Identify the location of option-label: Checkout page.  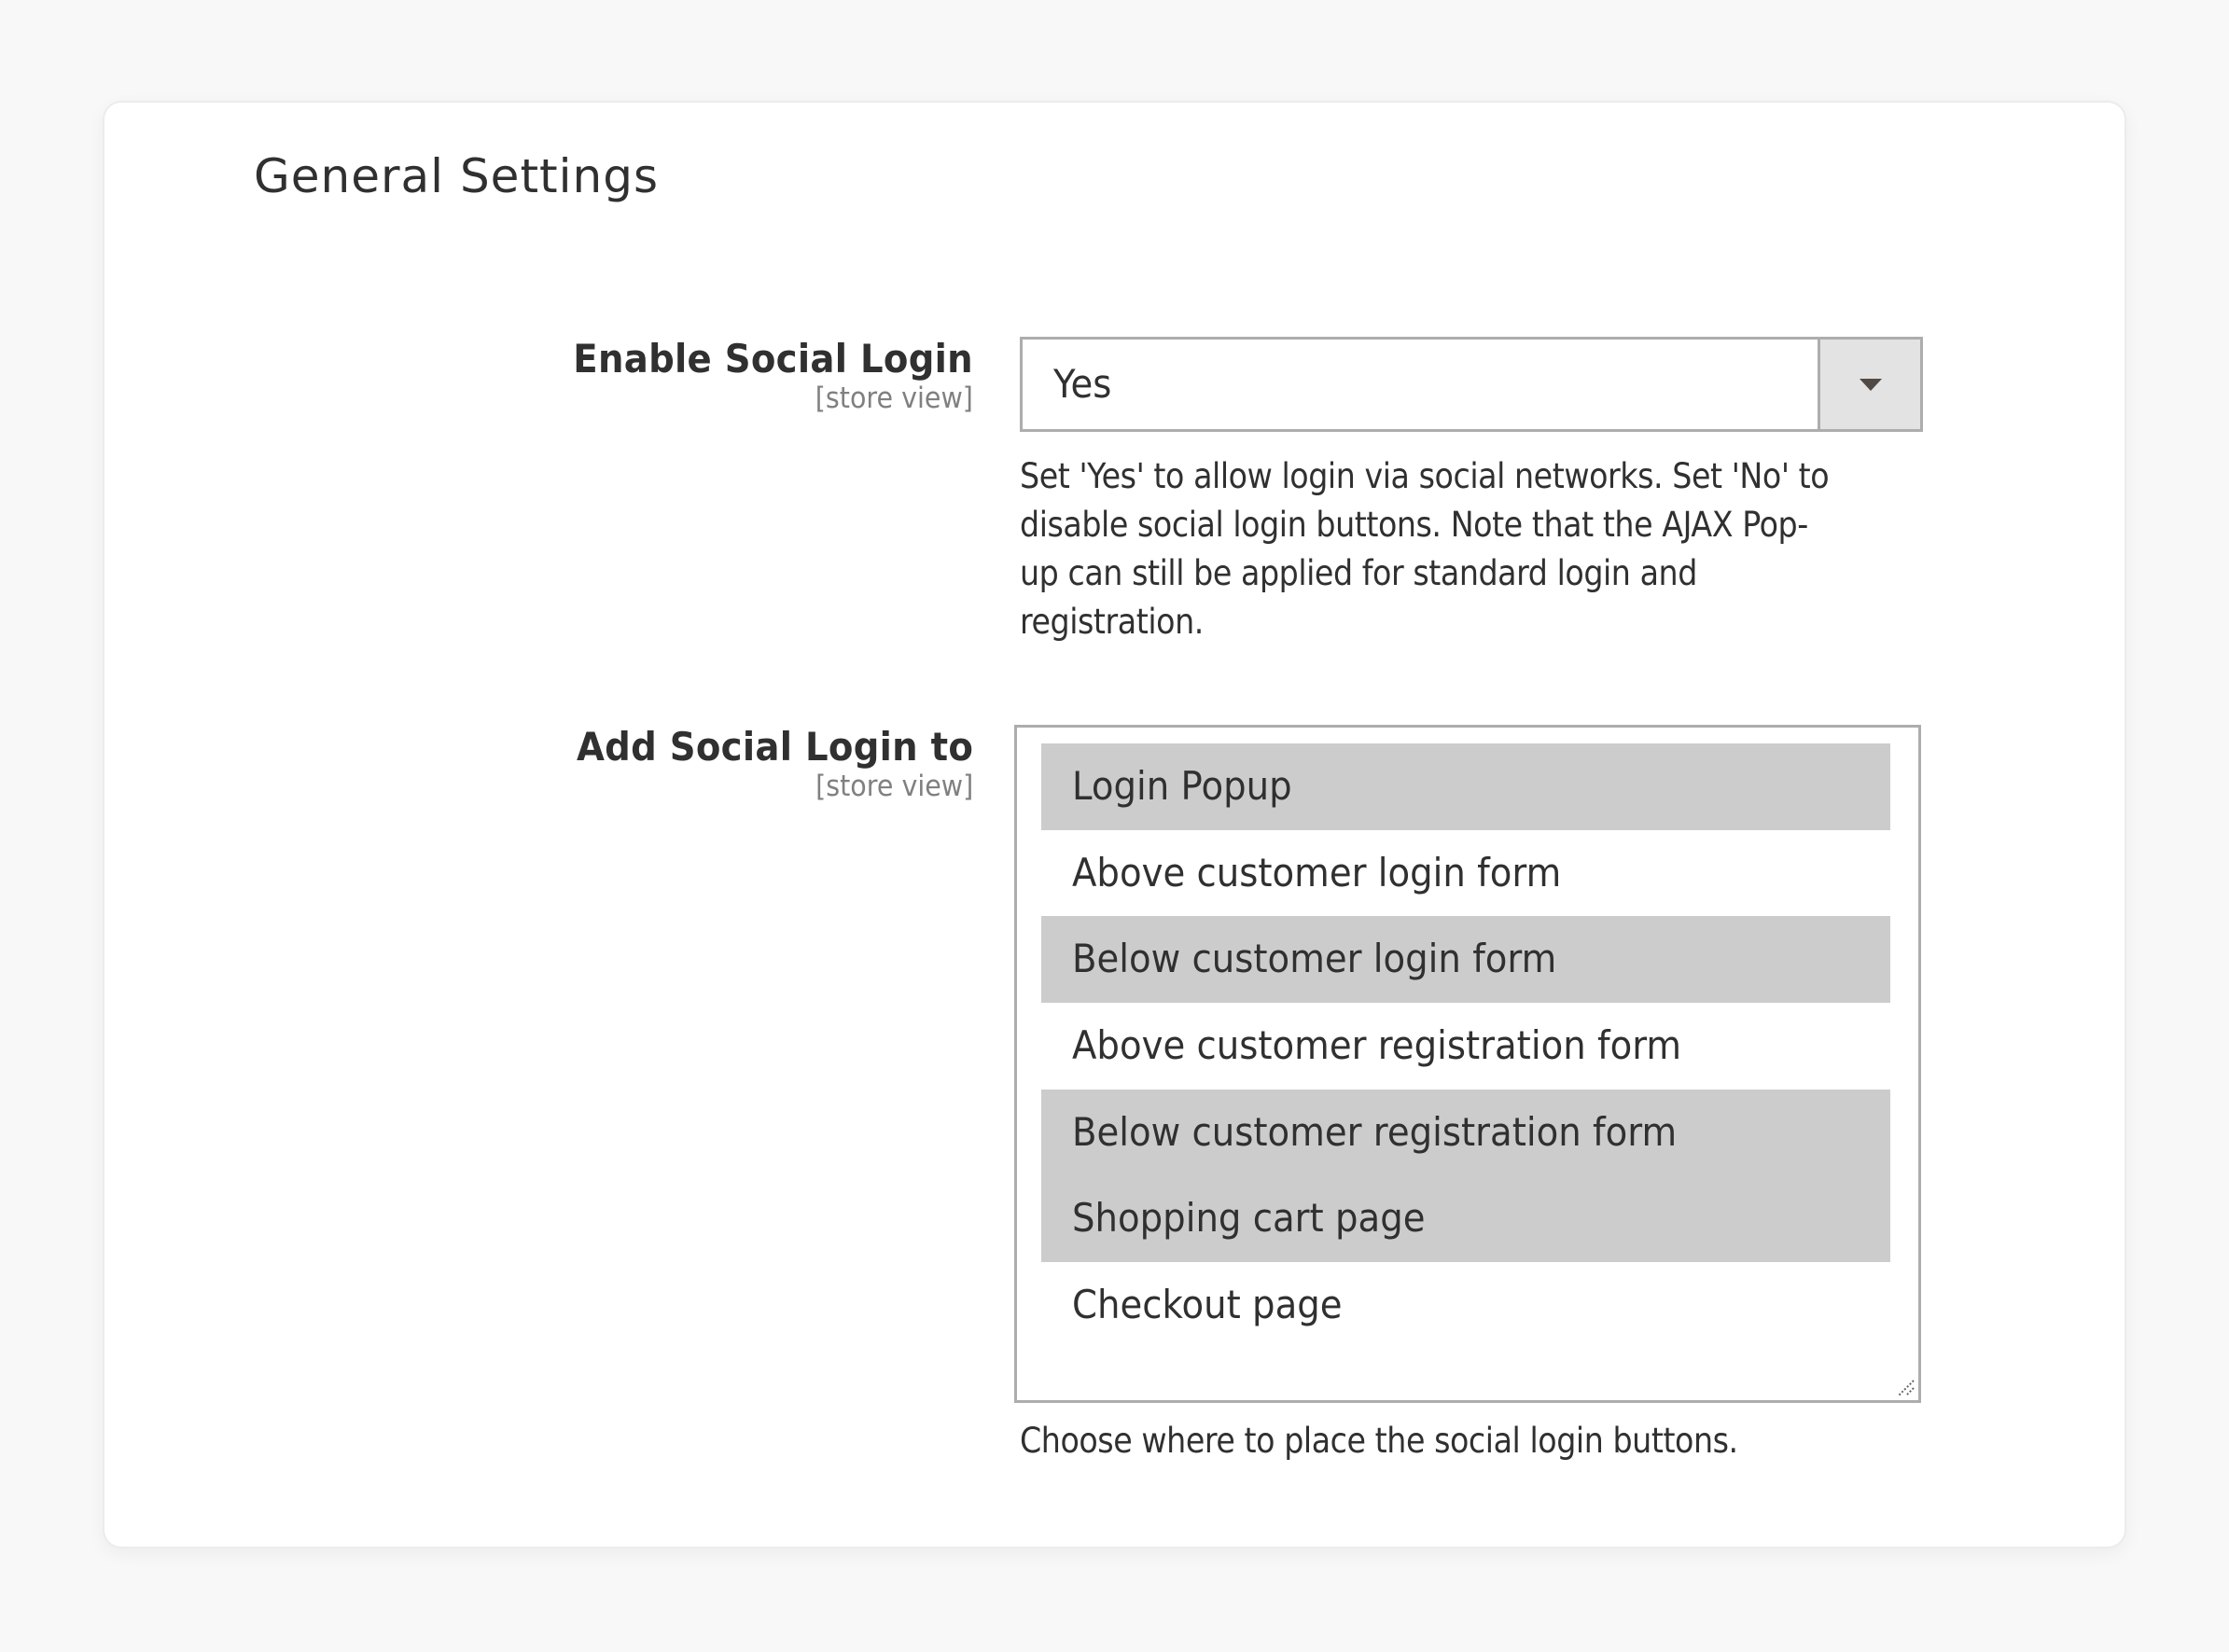
(1207, 1305).